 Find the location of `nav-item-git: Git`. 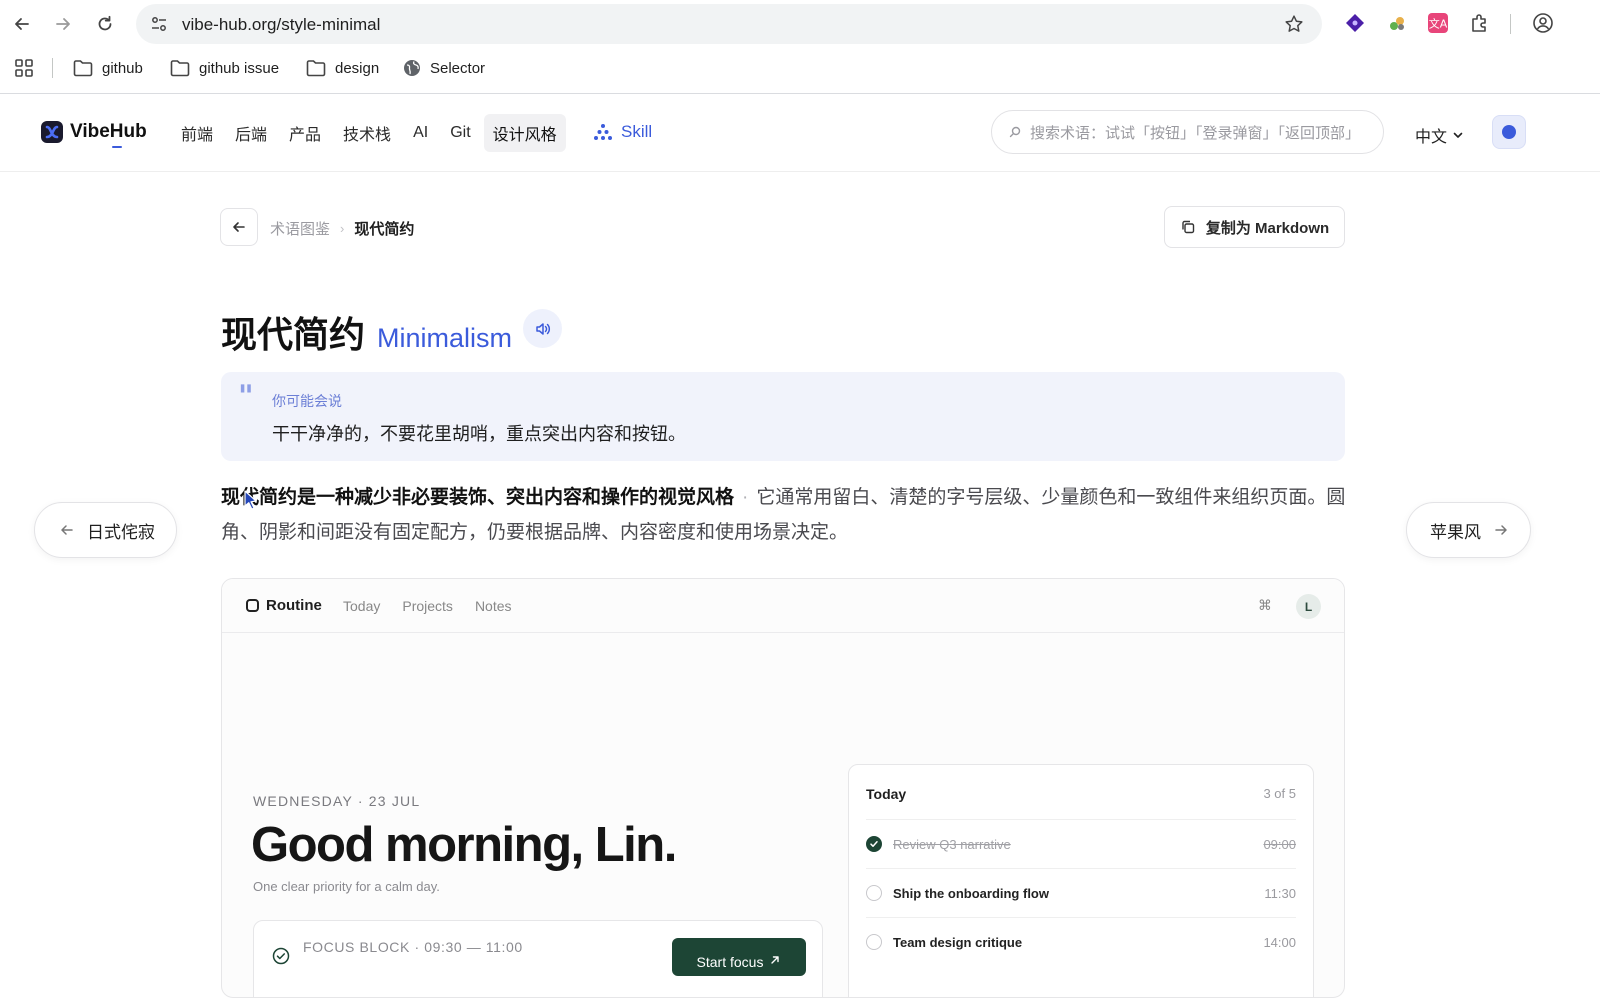

nav-item-git: Git is located at coordinates (460, 133).